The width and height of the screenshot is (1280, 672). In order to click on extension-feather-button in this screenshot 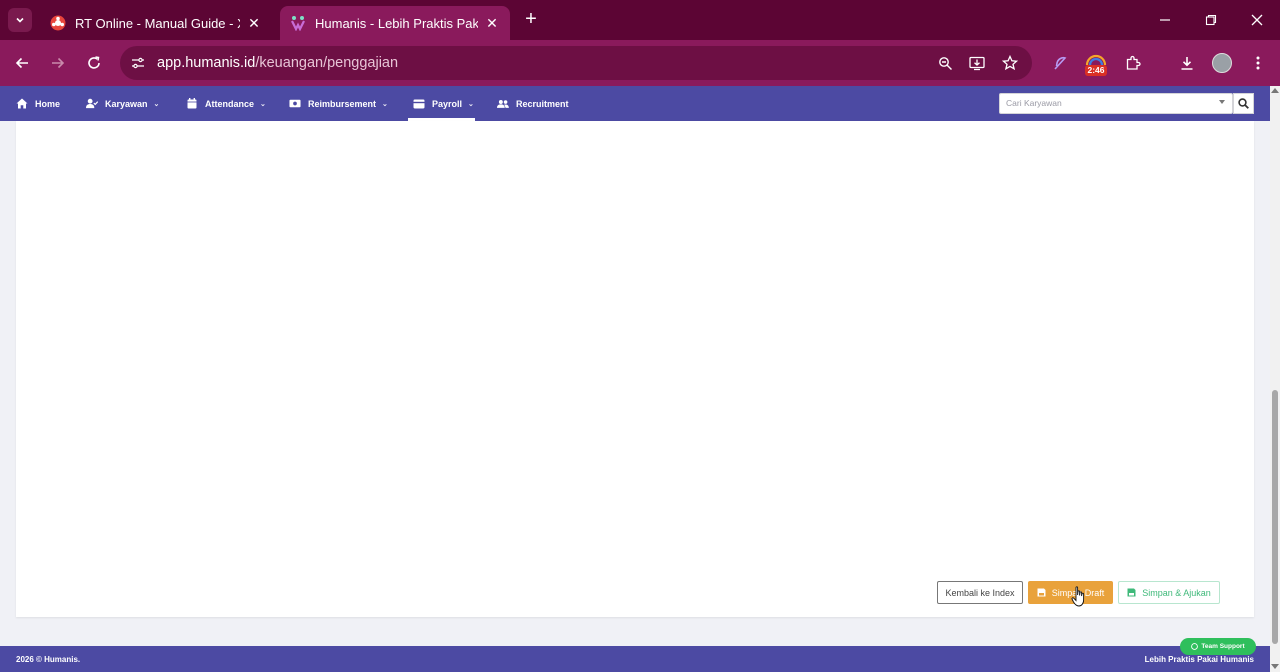, I will do `click(1060, 63)`.